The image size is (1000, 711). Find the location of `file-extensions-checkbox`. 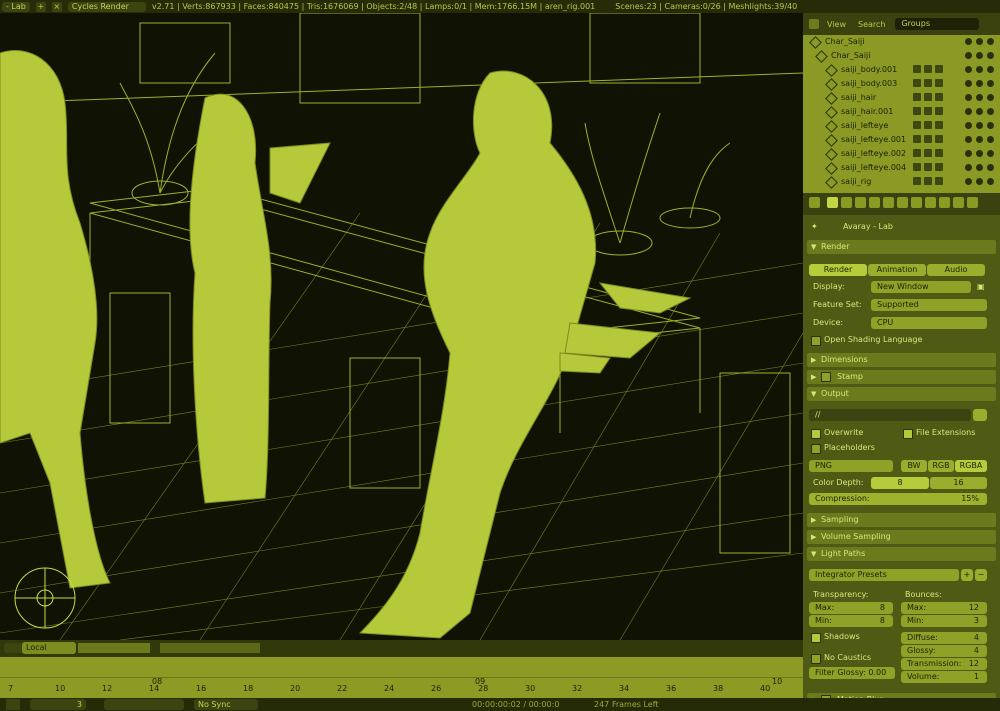

file-extensions-checkbox is located at coordinates (908, 434).